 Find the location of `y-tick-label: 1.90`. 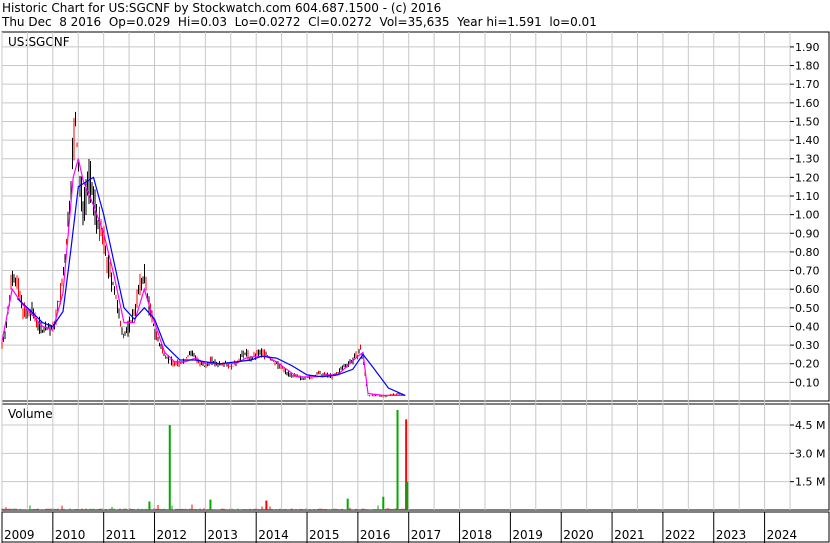

y-tick-label: 1.90 is located at coordinates (807, 47).